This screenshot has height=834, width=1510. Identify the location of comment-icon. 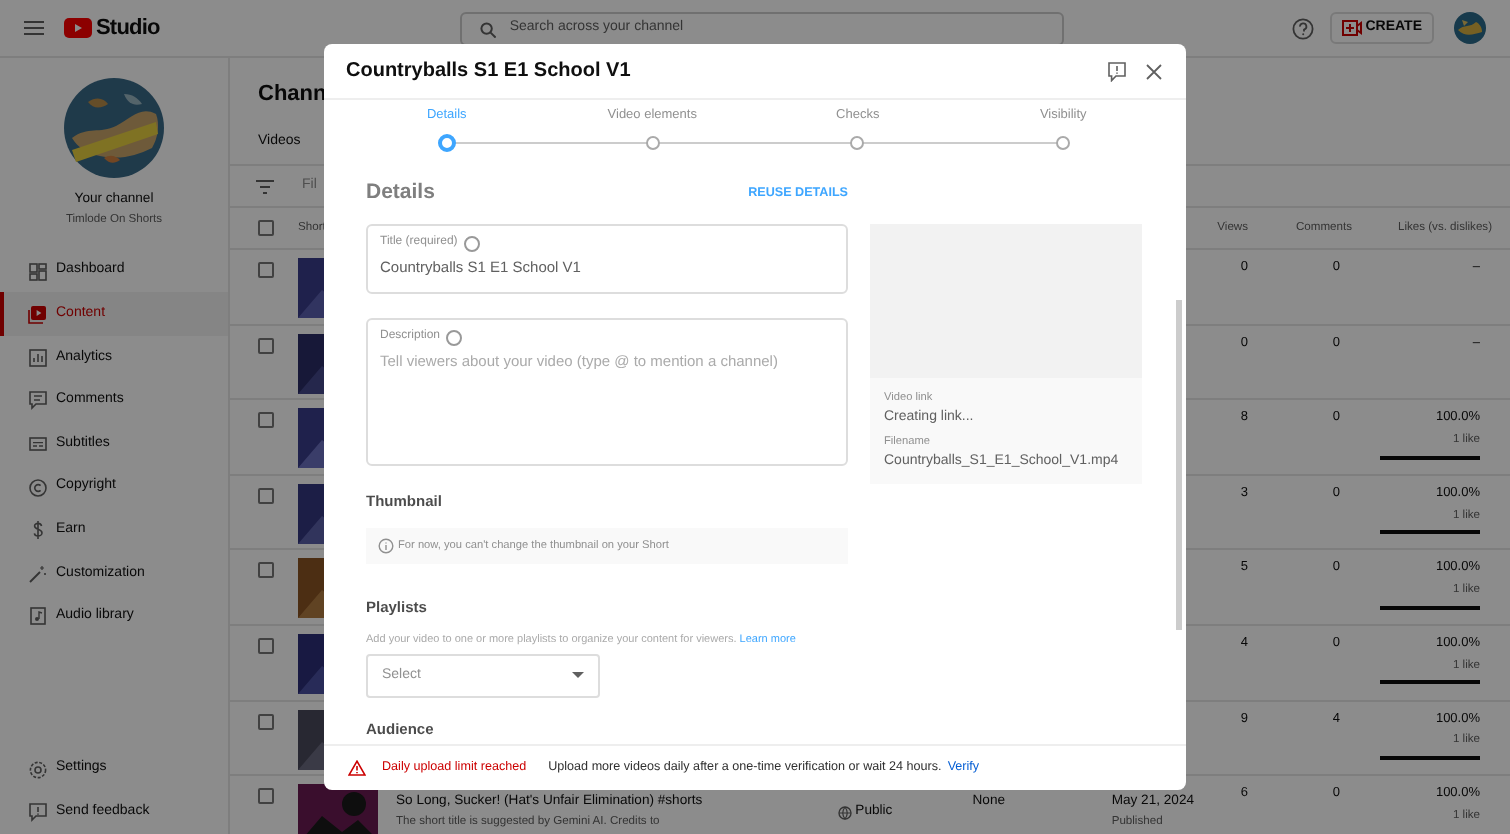
(38, 400).